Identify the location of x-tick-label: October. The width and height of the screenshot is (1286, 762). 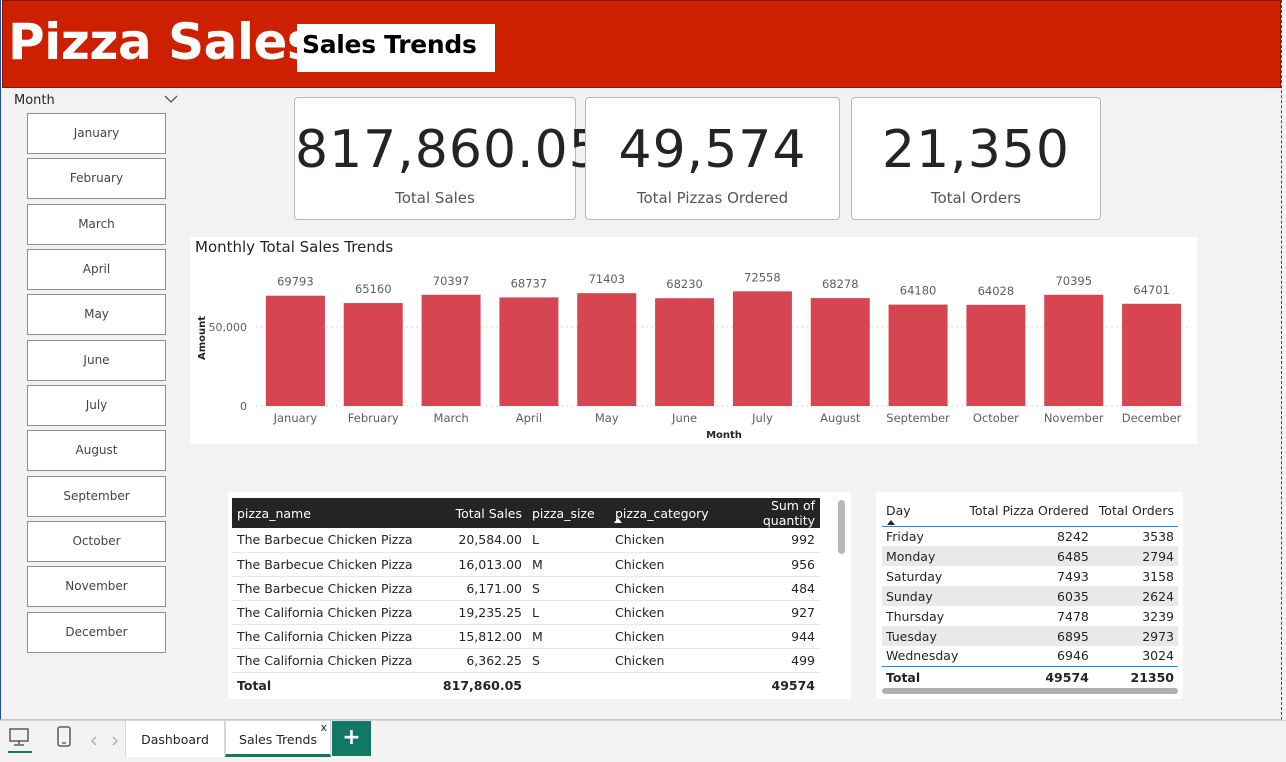
(996, 418).